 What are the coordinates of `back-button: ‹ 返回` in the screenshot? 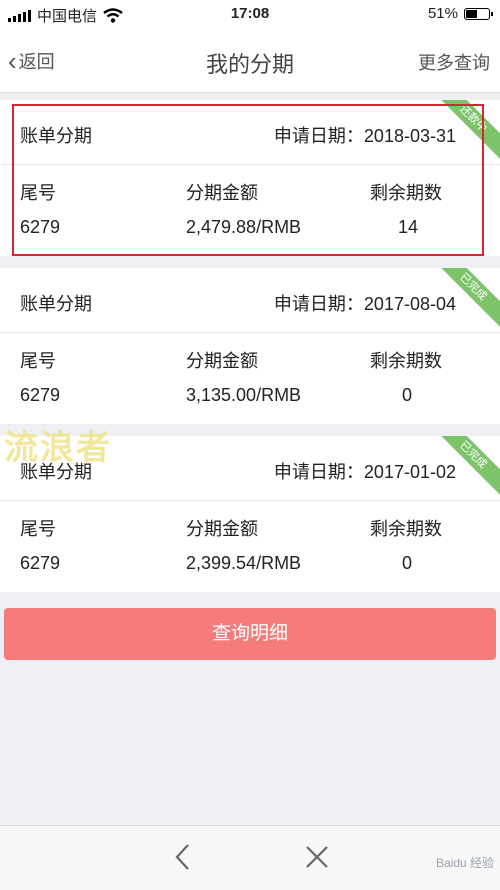 It's located at (31, 61).